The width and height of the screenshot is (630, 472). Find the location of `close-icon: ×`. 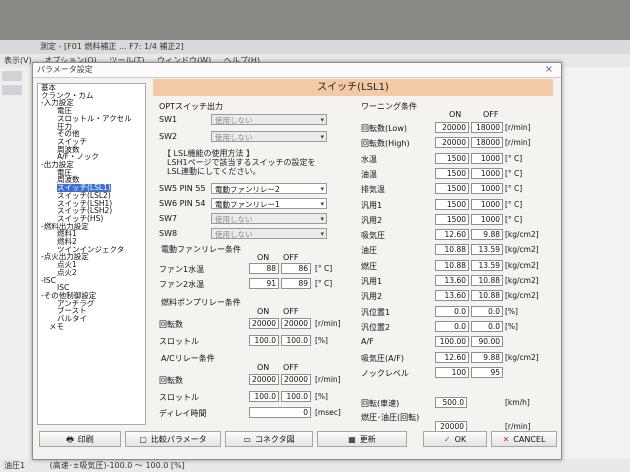

close-icon: × is located at coordinates (549, 70).